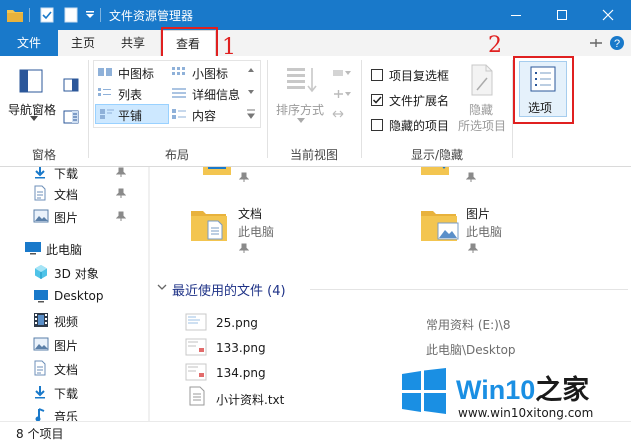  Describe the element at coordinates (468, 325) in the screenshot. I see `recent-file-path: 常用资料 (E:)\8` at that location.